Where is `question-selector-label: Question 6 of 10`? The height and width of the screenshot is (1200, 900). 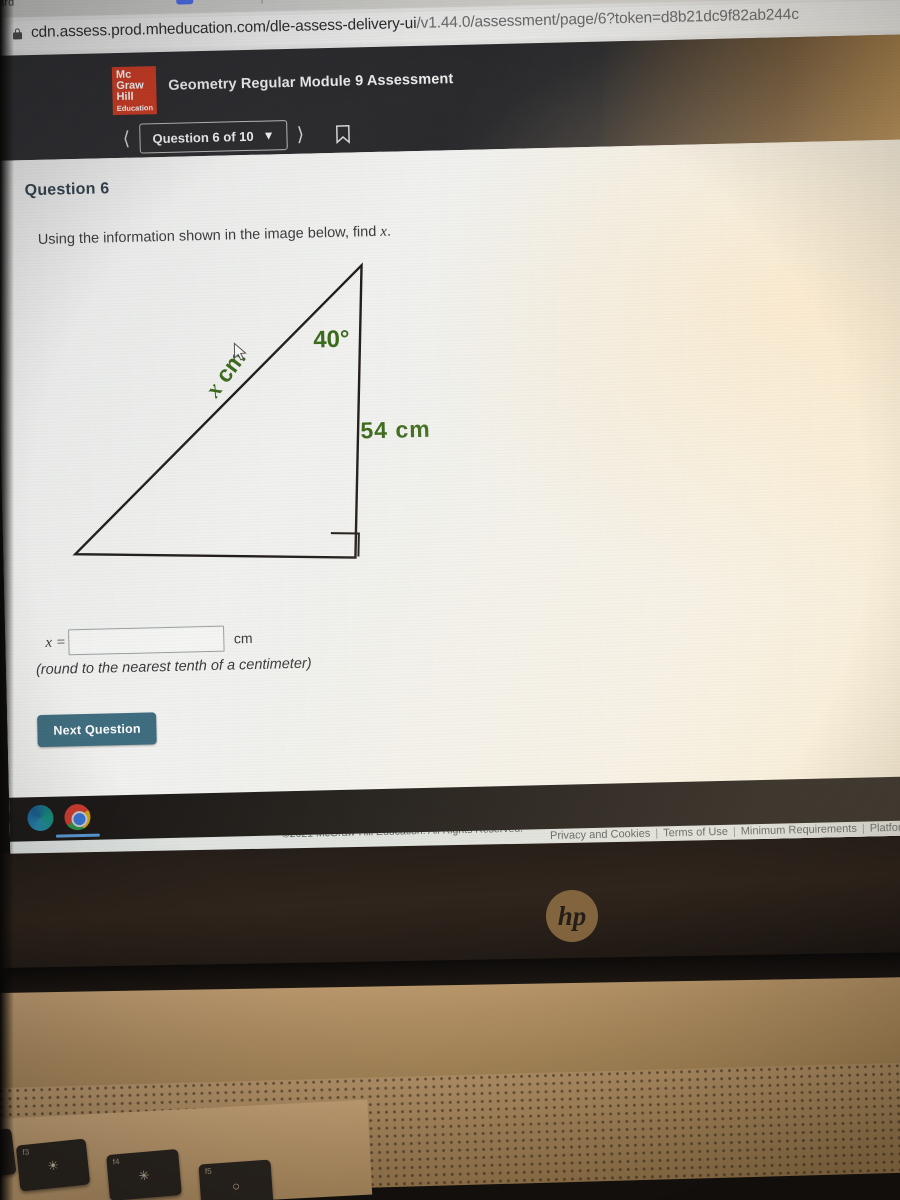 question-selector-label: Question 6 of 10 is located at coordinates (203, 137).